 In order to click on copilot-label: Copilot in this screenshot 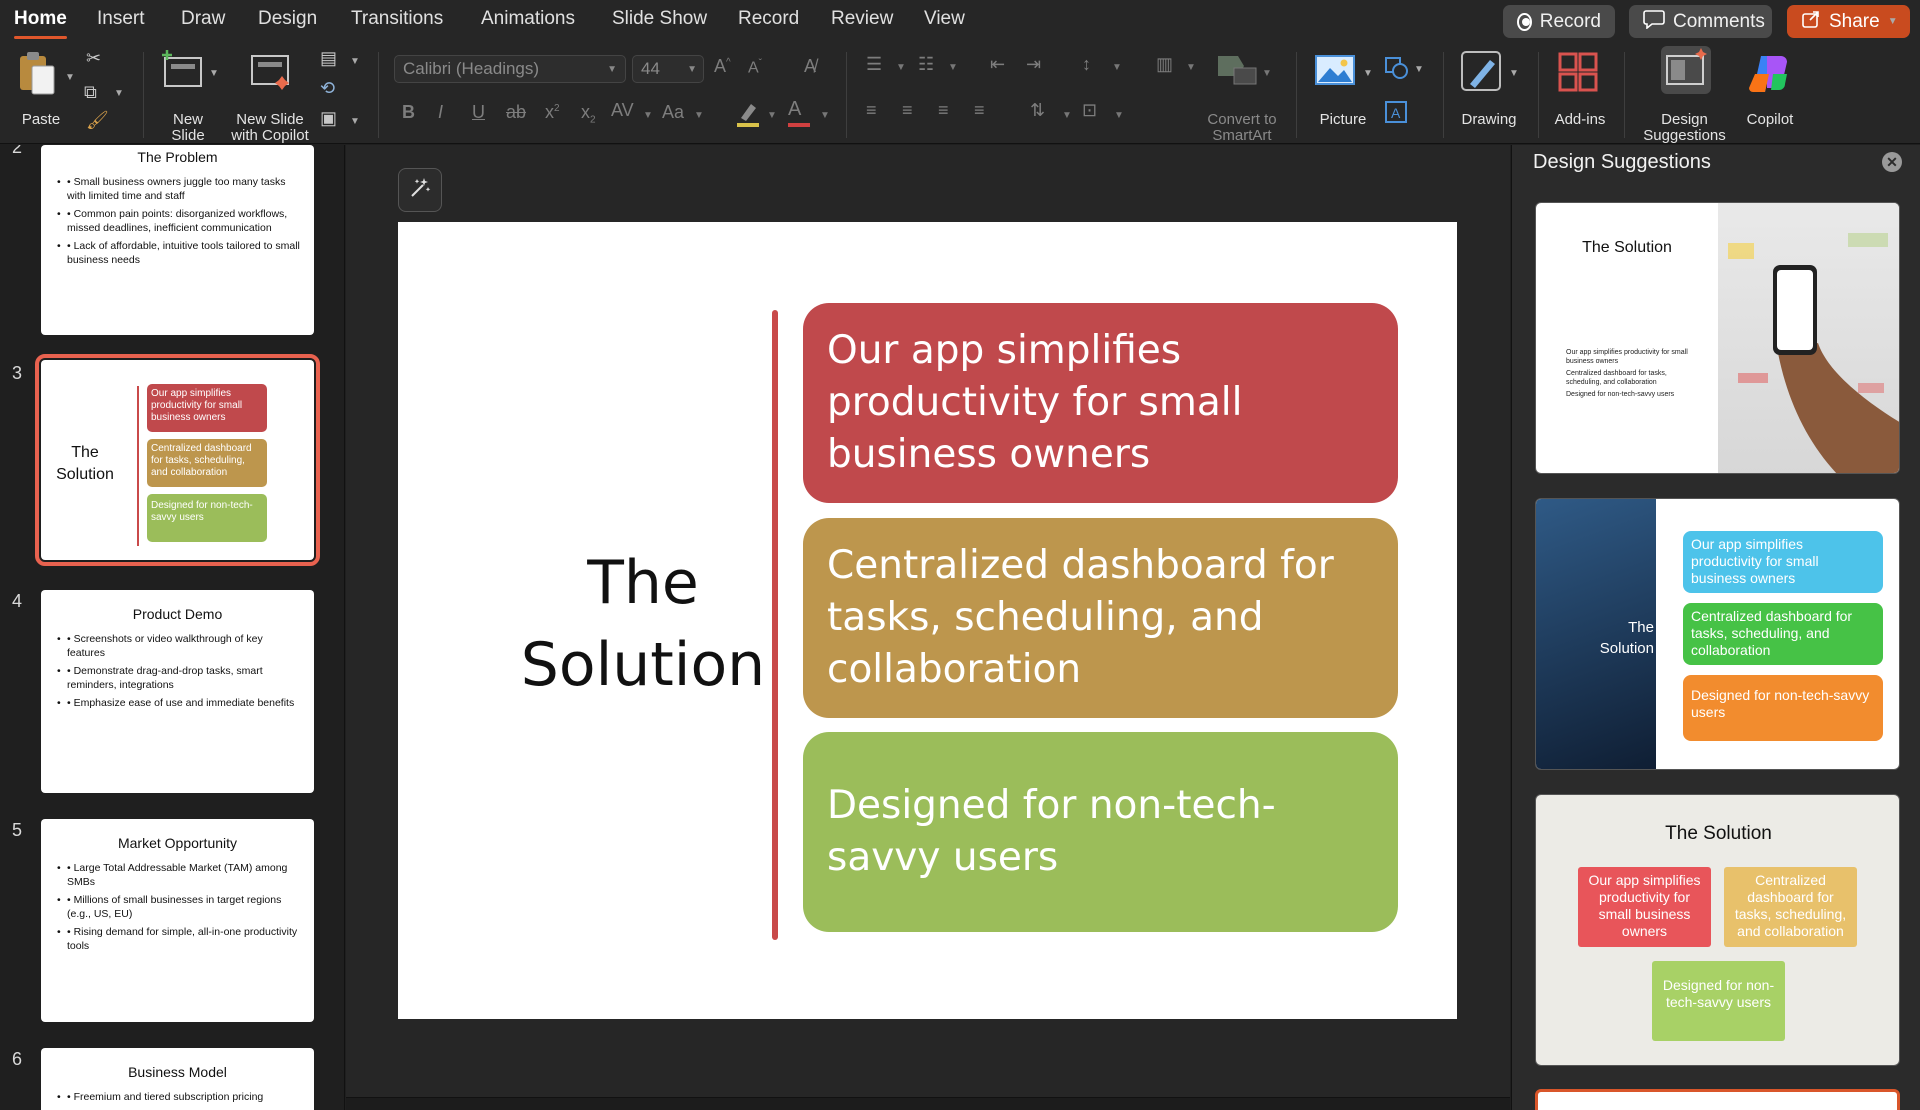, I will do `click(1770, 119)`.